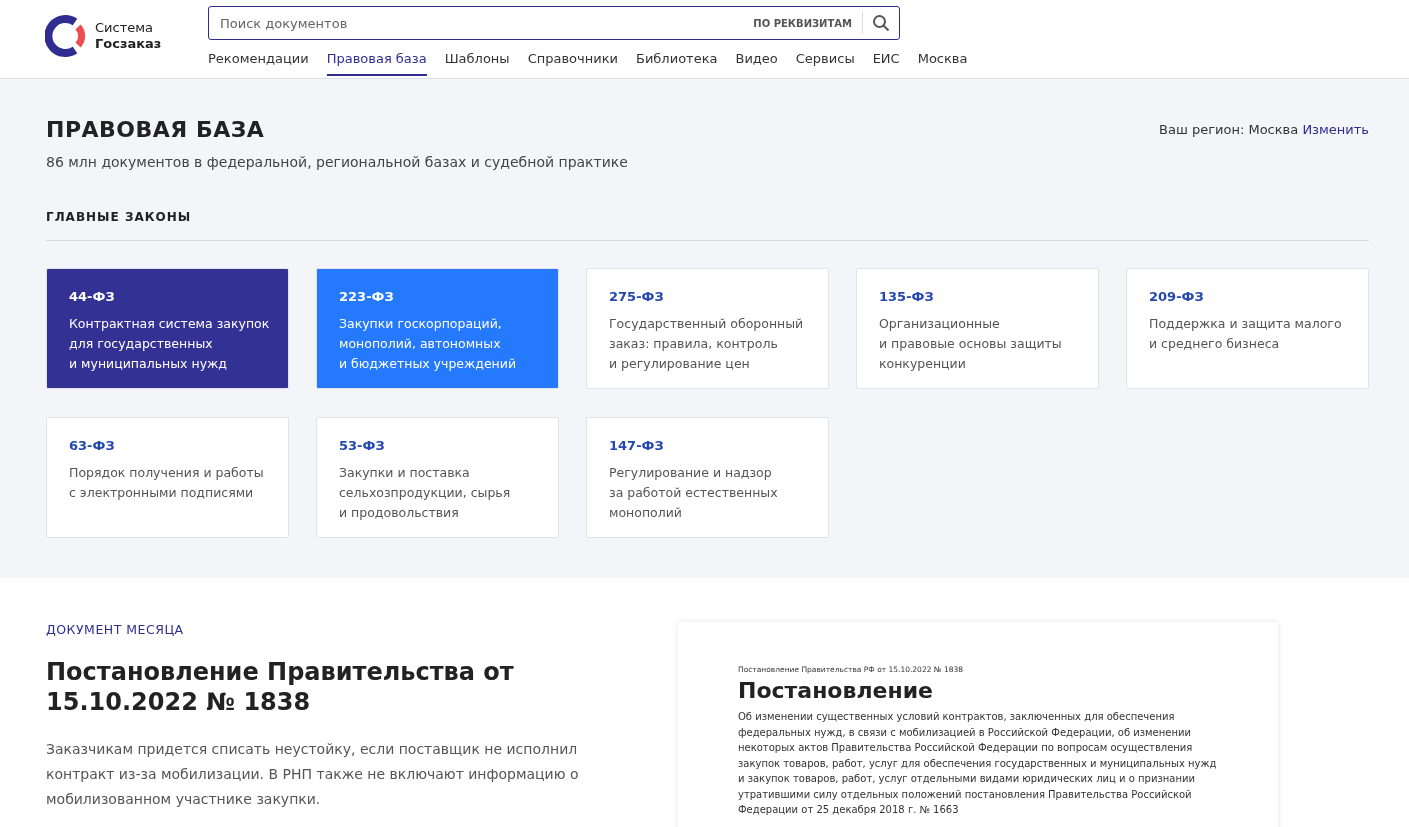 The image size is (1409, 827). What do you see at coordinates (128, 28) in the screenshot?
I see `logo-text: Система` at bounding box center [128, 28].